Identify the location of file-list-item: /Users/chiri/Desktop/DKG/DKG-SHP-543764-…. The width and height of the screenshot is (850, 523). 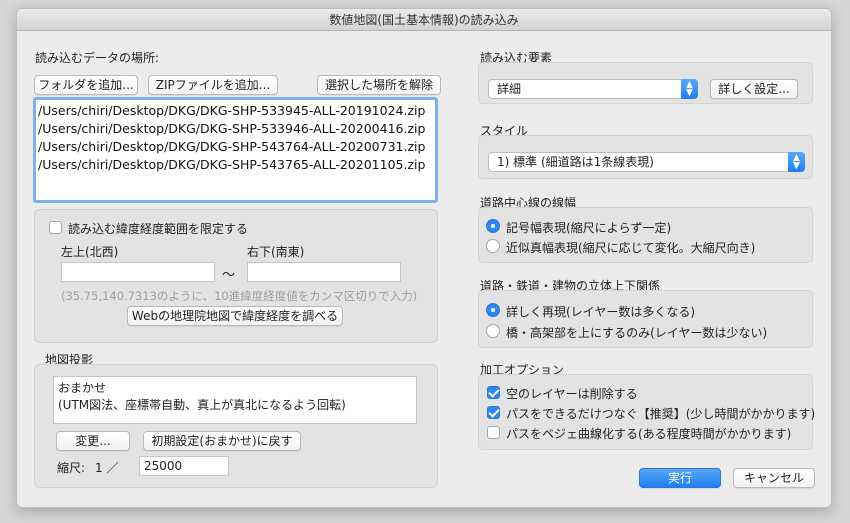
(235, 147).